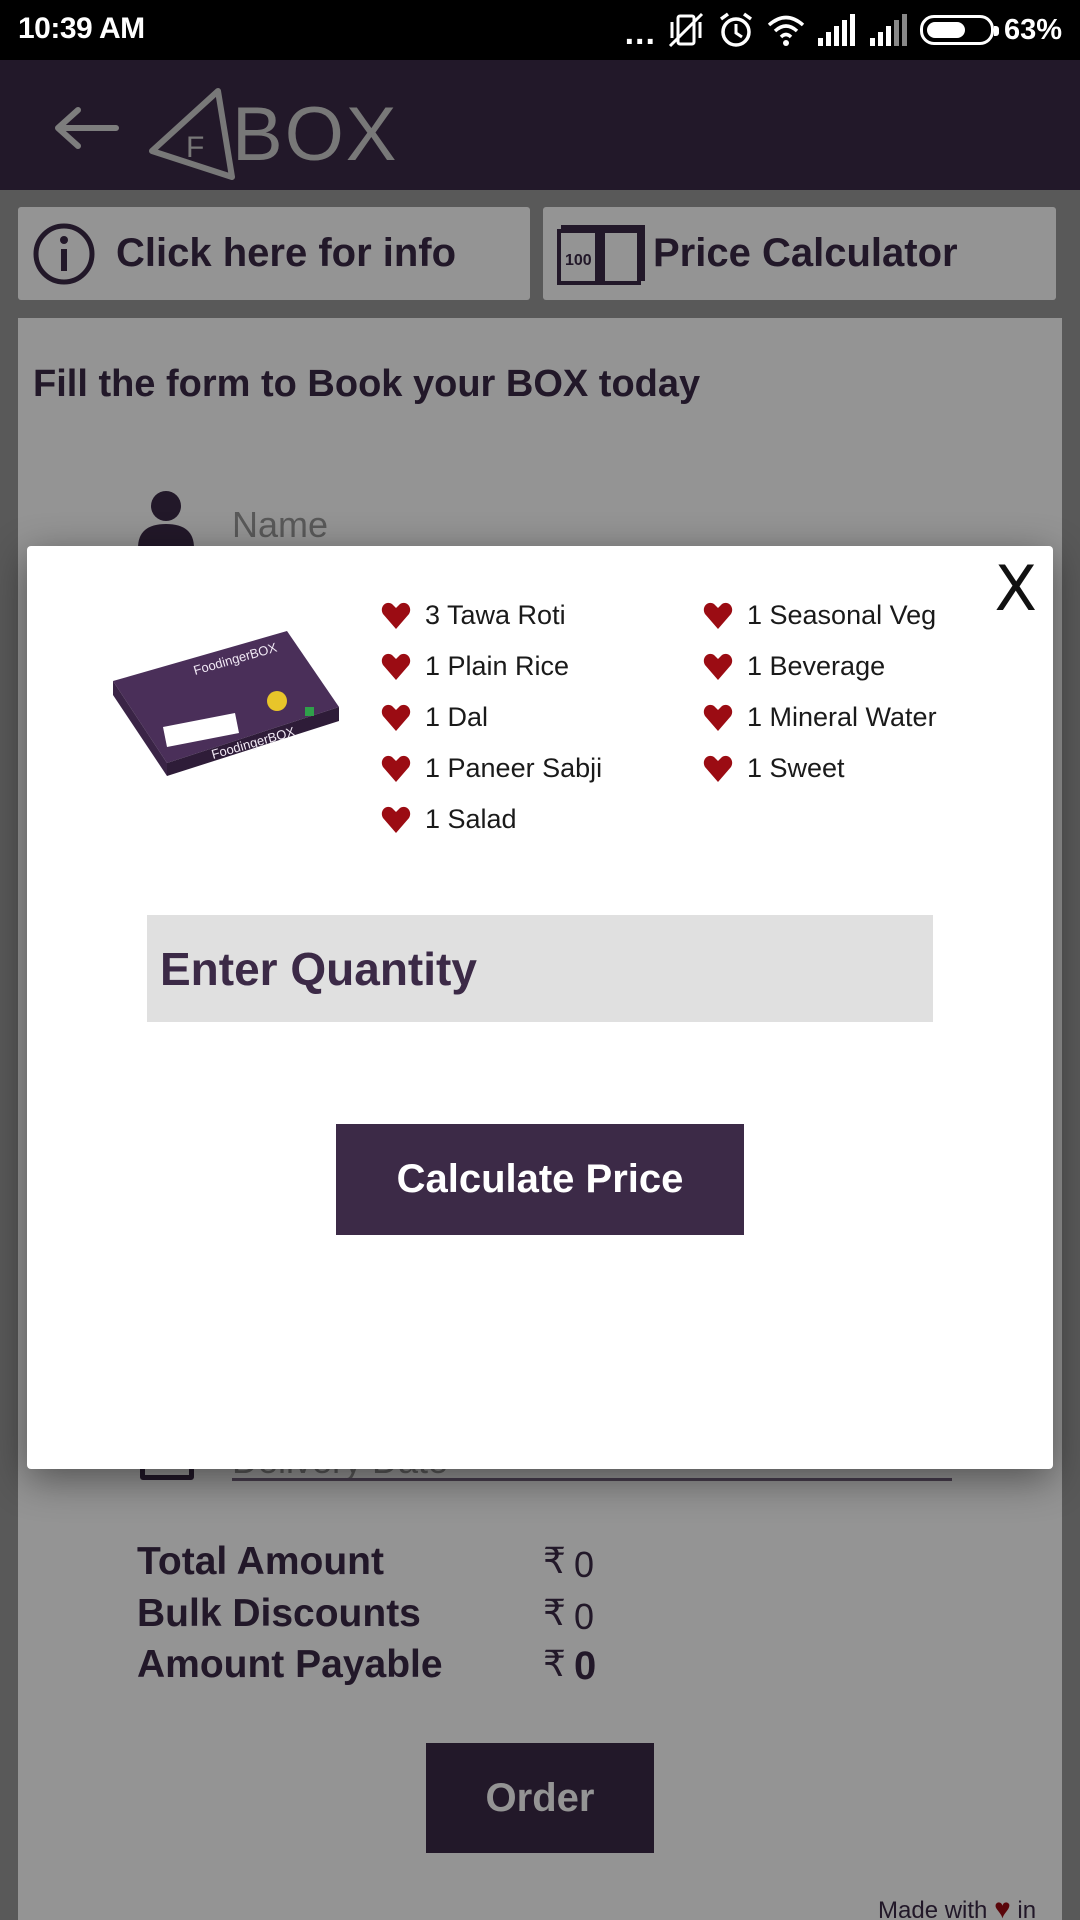  I want to click on status-icons: ... 63%, so click(843, 30).